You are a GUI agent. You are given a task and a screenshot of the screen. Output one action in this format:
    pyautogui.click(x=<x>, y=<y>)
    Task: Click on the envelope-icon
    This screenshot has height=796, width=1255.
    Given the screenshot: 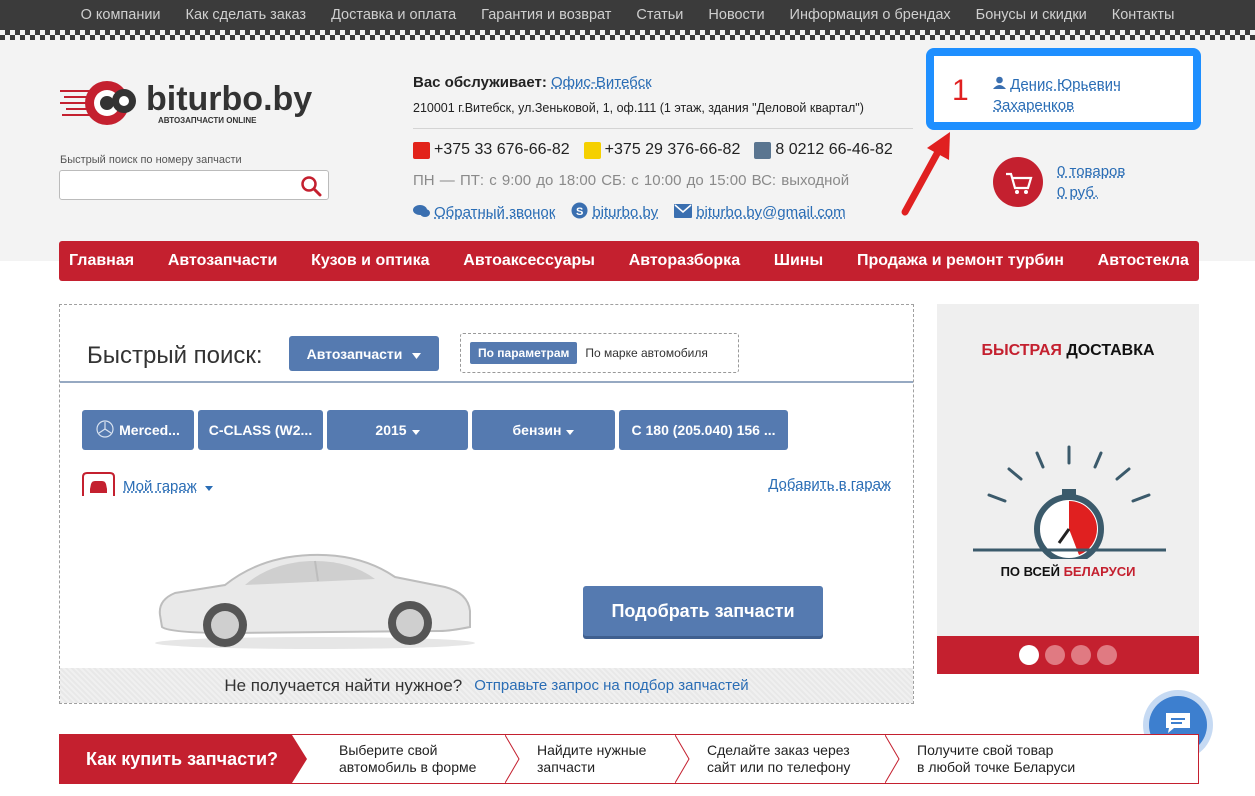 What is the action you would take?
    pyautogui.click(x=683, y=212)
    